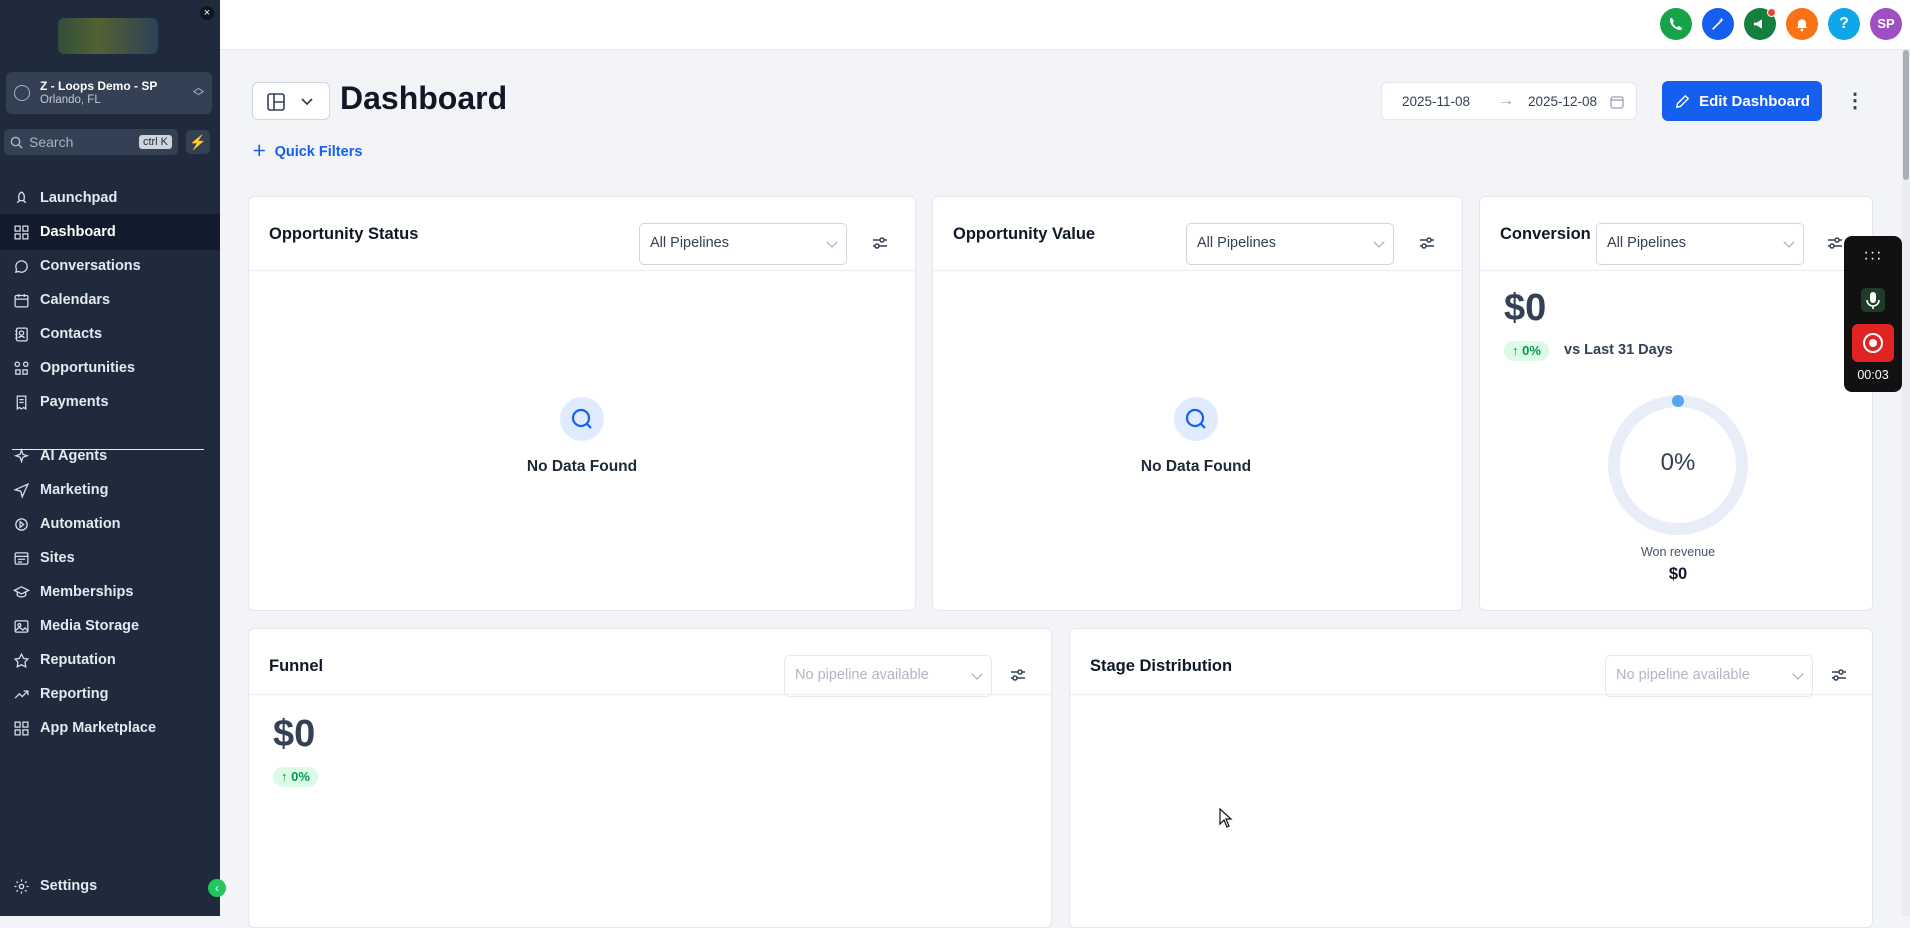 The image size is (1910, 928). I want to click on record-stop-button, so click(1873, 343).